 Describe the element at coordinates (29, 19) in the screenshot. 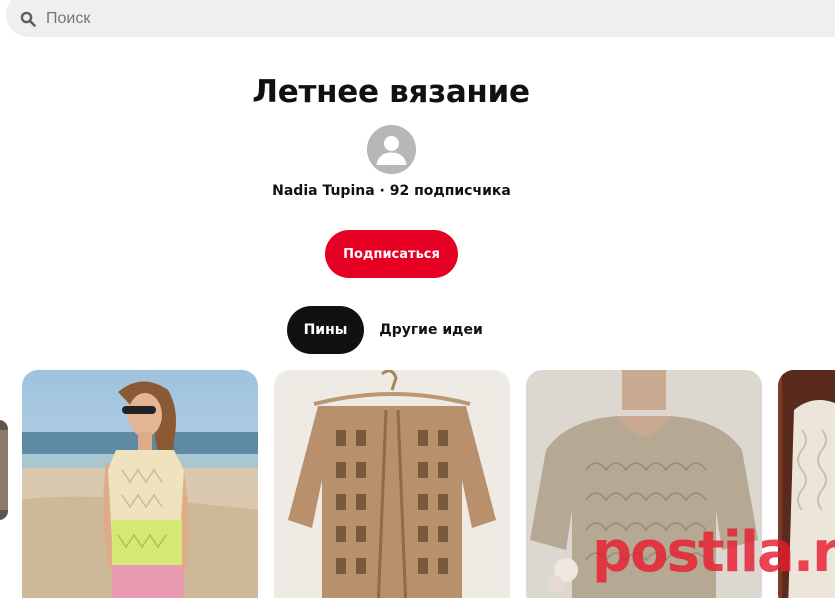

I see `search-icon` at that location.